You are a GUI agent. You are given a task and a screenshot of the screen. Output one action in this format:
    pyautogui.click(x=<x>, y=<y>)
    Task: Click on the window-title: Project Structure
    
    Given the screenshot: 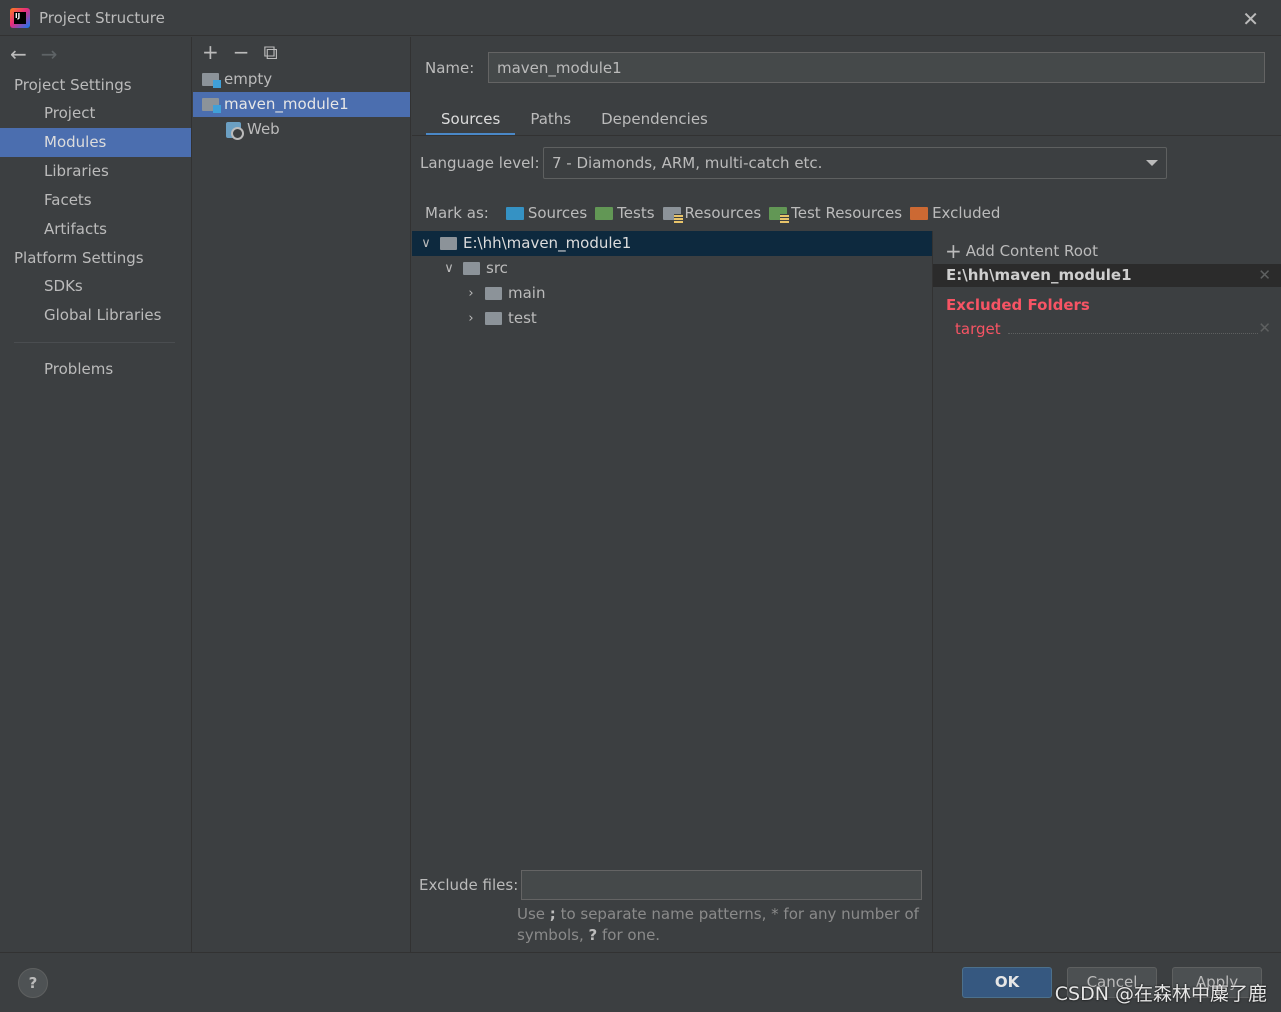 What is the action you would take?
    pyautogui.click(x=102, y=17)
    